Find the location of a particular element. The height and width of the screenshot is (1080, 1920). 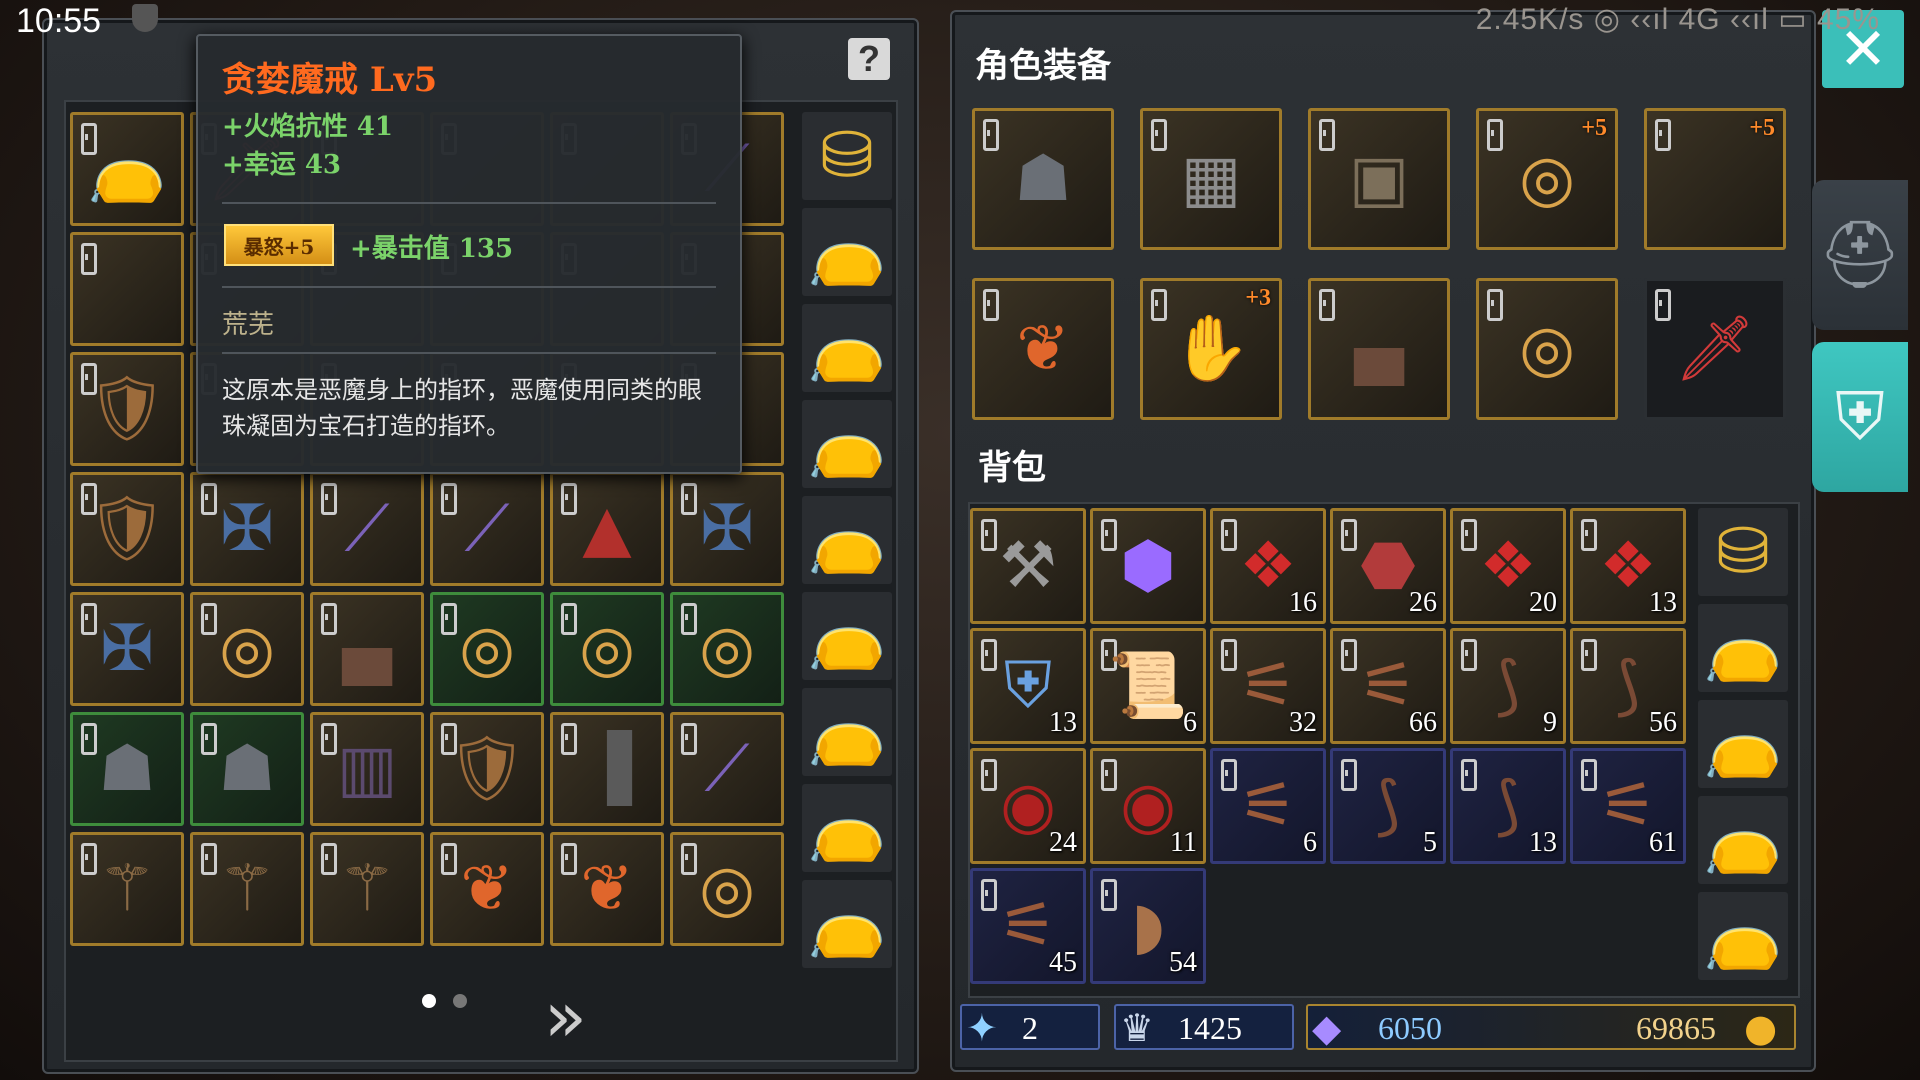

backpack-slot: ◉ 24 is located at coordinates (1028, 806).